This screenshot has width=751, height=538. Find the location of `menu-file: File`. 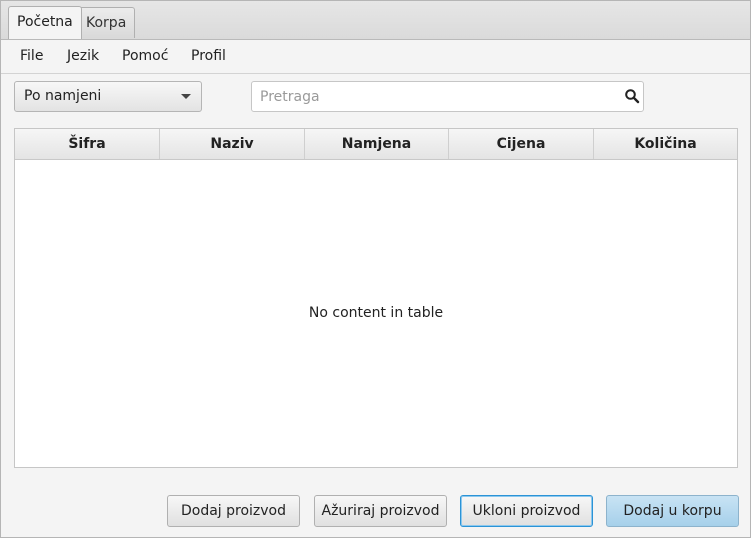

menu-file: File is located at coordinates (31, 56).